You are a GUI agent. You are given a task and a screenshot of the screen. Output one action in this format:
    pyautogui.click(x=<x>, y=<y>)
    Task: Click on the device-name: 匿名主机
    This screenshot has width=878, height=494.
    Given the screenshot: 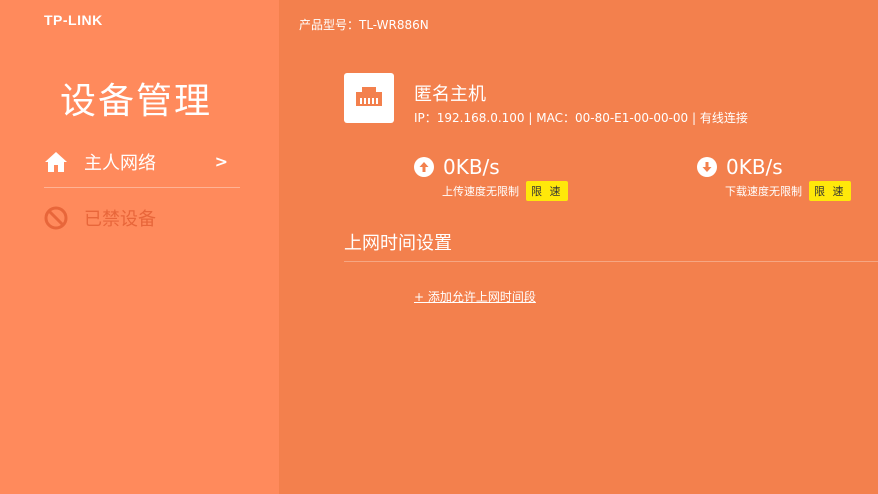 What is the action you would take?
    pyautogui.click(x=450, y=94)
    